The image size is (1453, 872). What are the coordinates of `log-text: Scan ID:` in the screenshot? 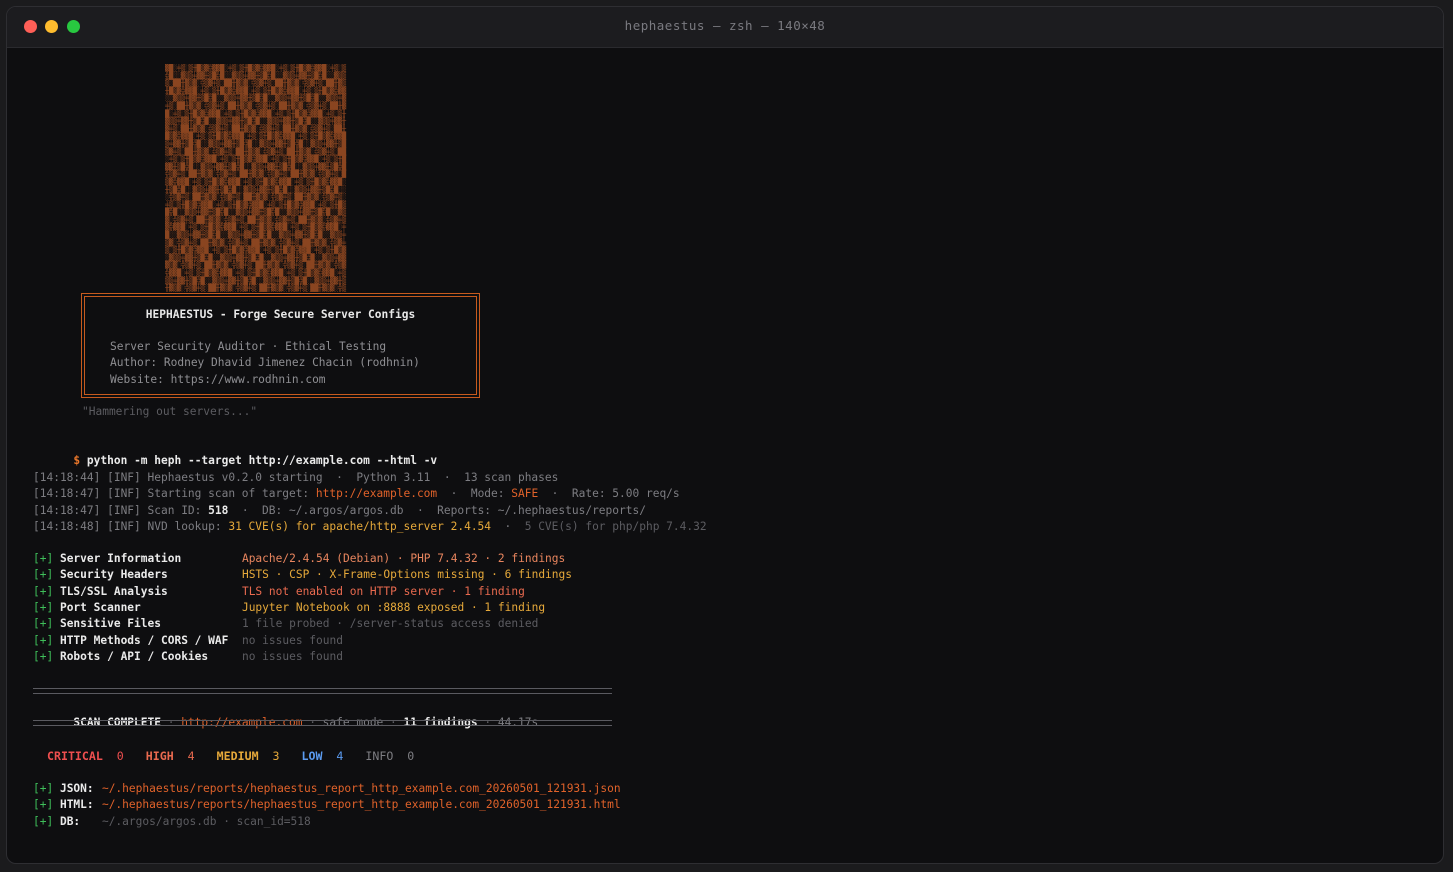 It's located at (178, 510).